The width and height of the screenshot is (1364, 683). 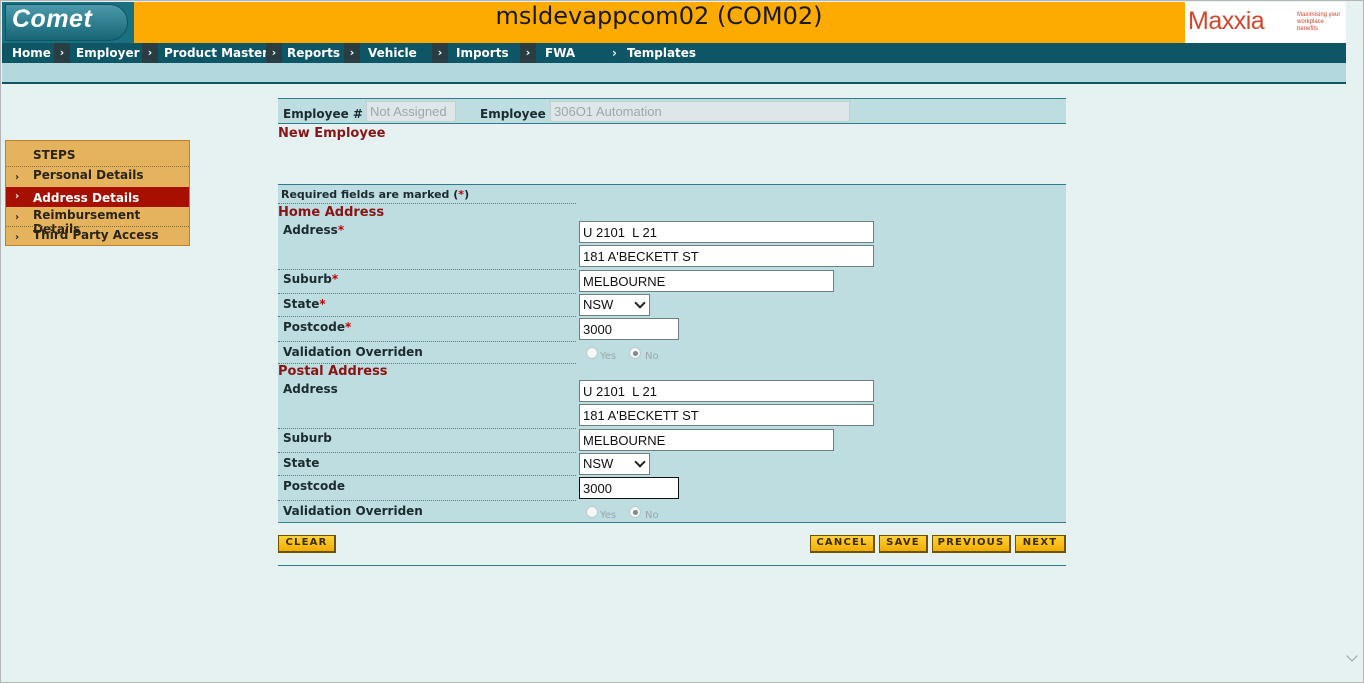 What do you see at coordinates (726, 256) in the screenshot?
I see `home-address-line2-input: 181 A'BECKETT ST` at bounding box center [726, 256].